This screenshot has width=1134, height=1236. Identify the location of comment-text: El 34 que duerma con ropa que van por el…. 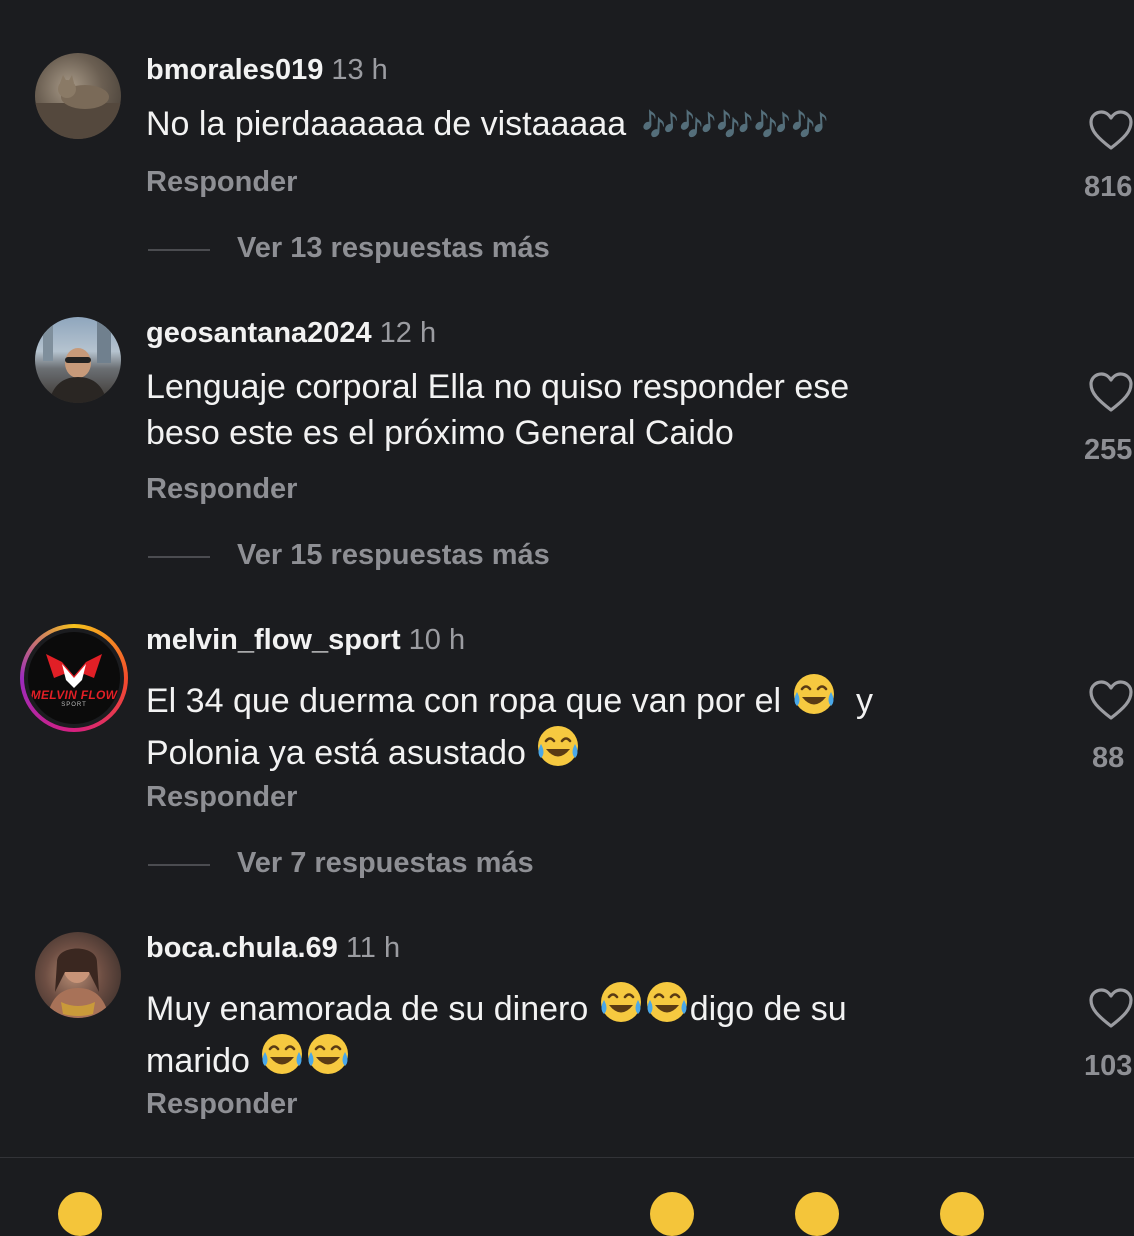
(586, 724).